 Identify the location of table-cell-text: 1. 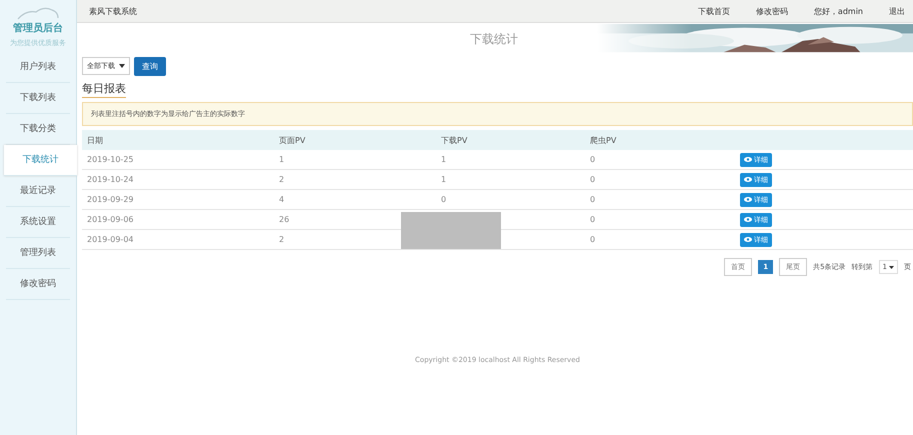
(282, 159).